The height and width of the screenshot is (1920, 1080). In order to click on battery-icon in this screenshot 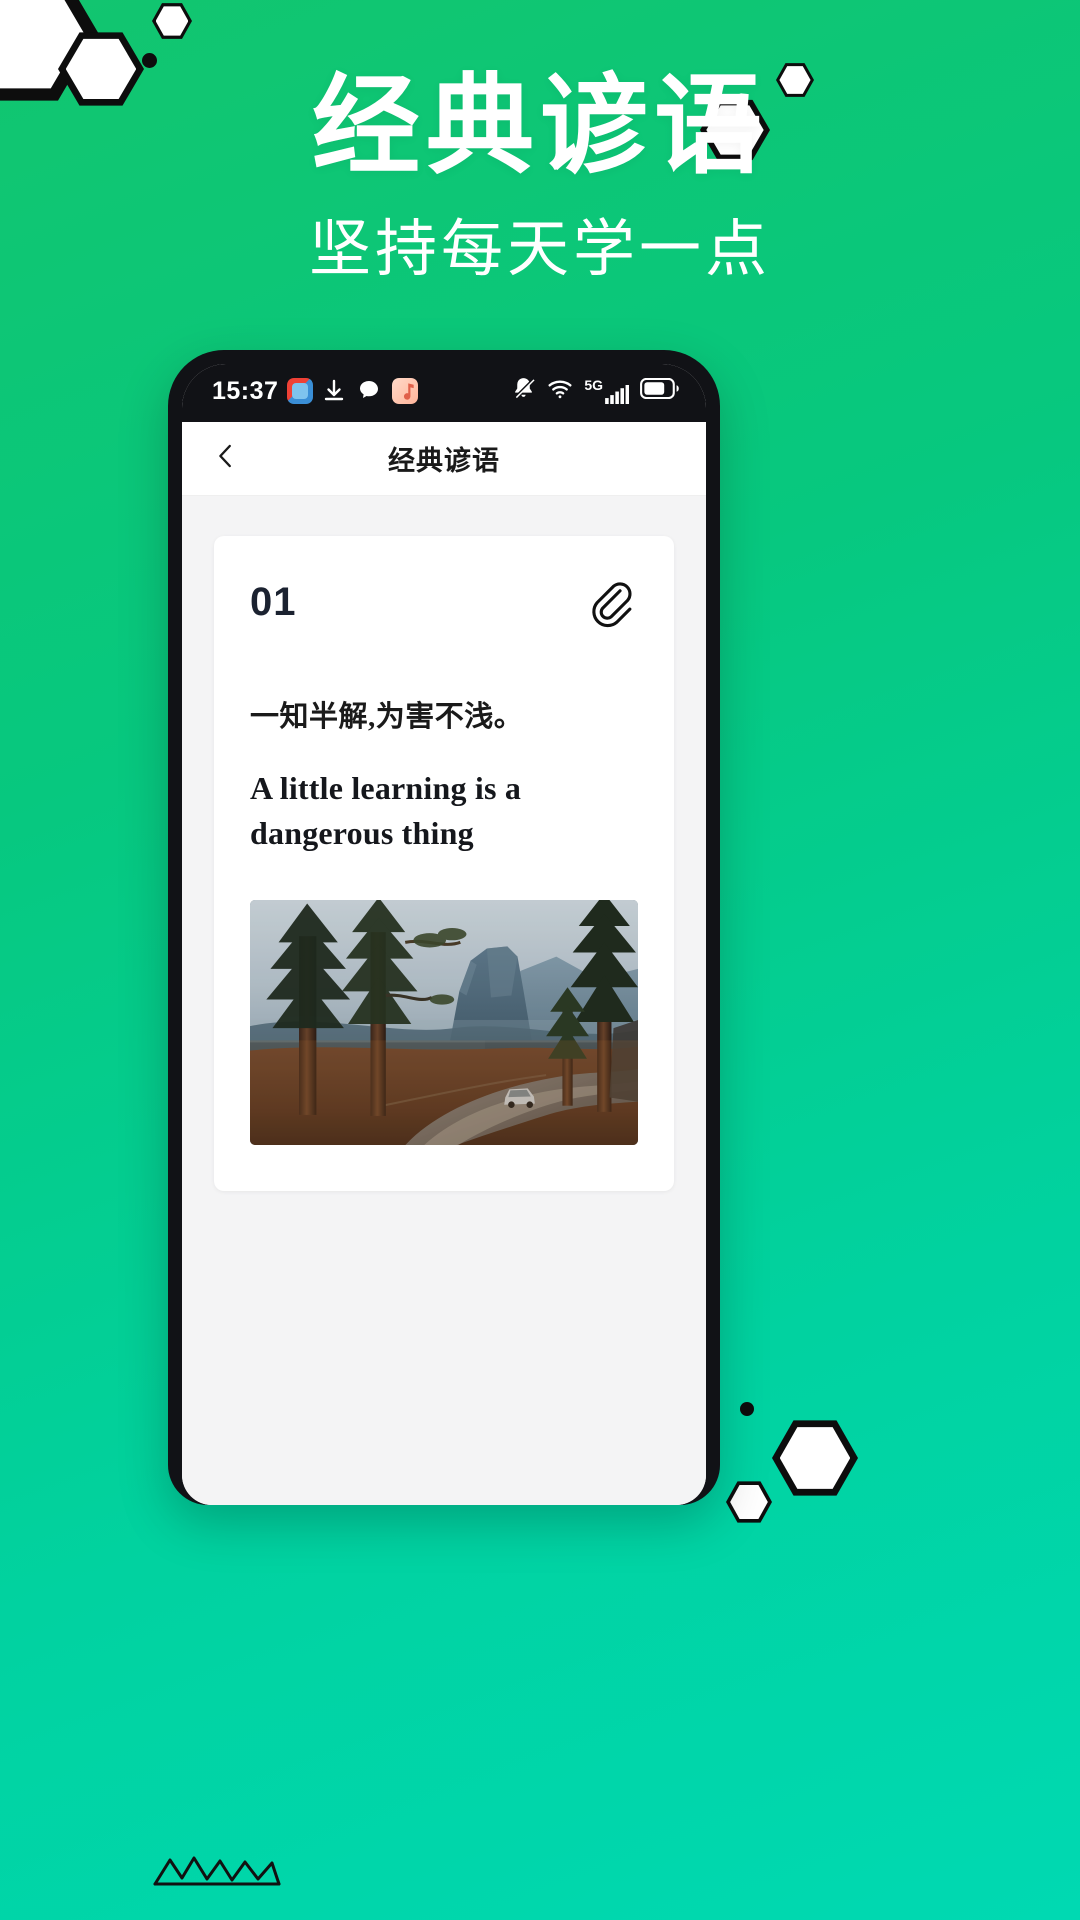, I will do `click(660, 390)`.